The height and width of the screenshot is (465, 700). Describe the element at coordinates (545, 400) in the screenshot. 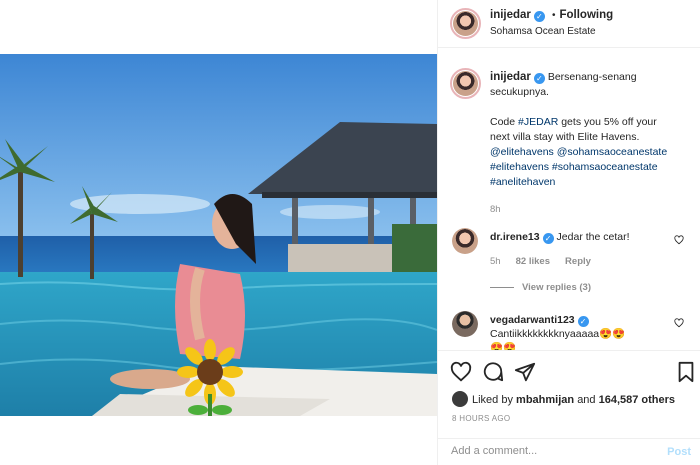

I see `liked-by-user: mbahmijan` at that location.